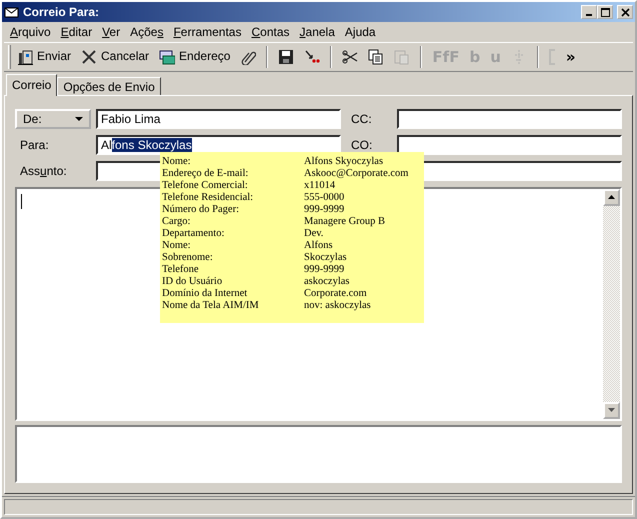 The width and height of the screenshot is (637, 519). What do you see at coordinates (188, 258) in the screenshot?
I see `tooltip-label: Sobrenome:` at bounding box center [188, 258].